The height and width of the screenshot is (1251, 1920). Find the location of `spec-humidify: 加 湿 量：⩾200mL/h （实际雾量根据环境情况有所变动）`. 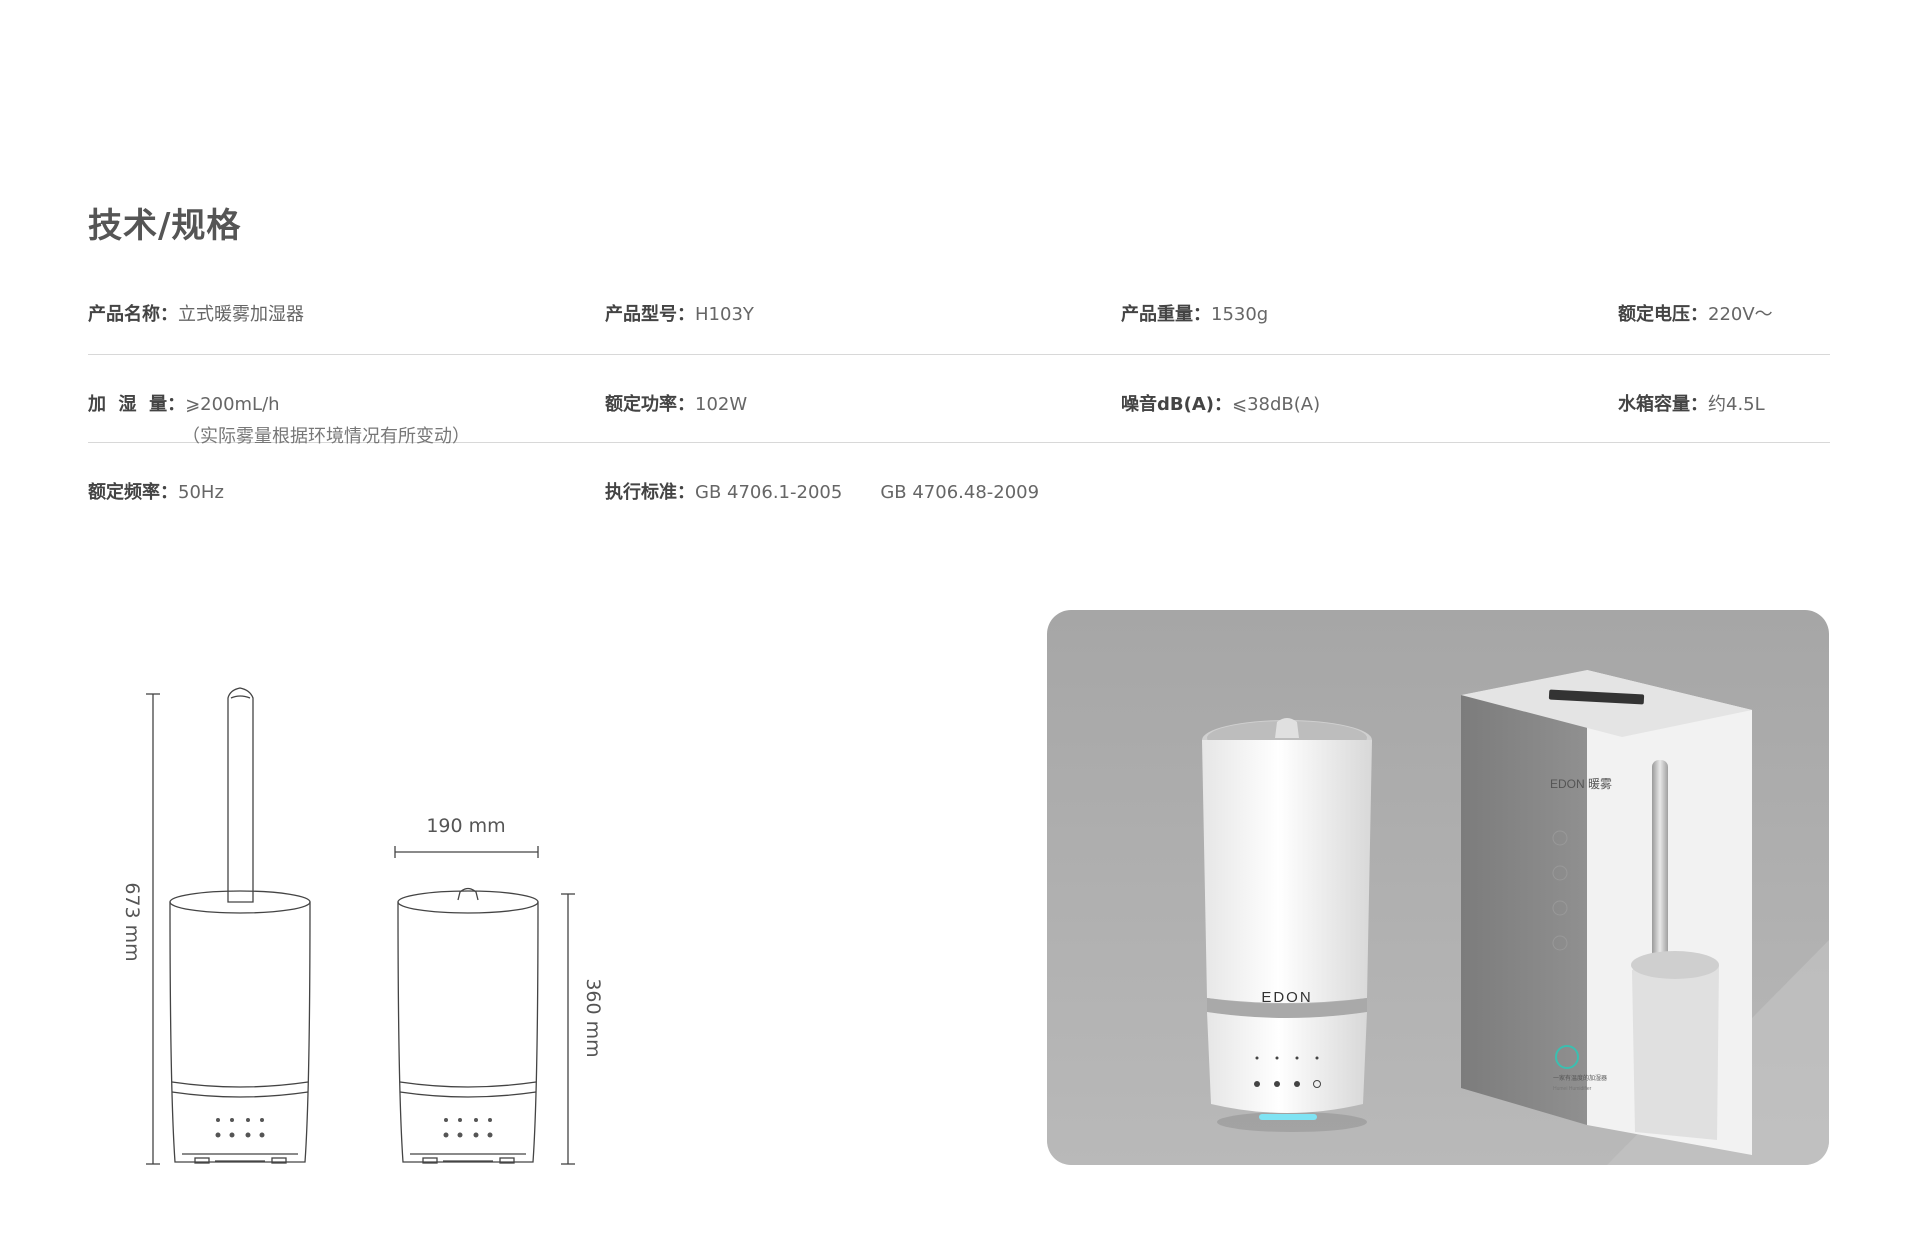

spec-humidify: 加 湿 量：⩾200mL/h （实际雾量根据环境情况有所变动） is located at coordinates (279, 419).